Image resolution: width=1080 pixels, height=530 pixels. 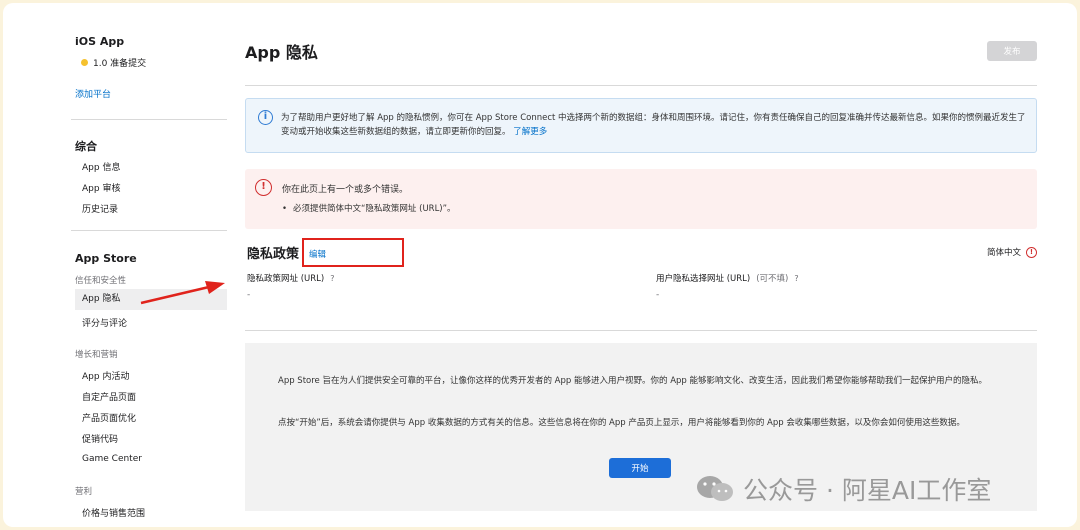 I want to click on sidebar-item-product-page-optimization: 产品页面优化, so click(x=109, y=417).